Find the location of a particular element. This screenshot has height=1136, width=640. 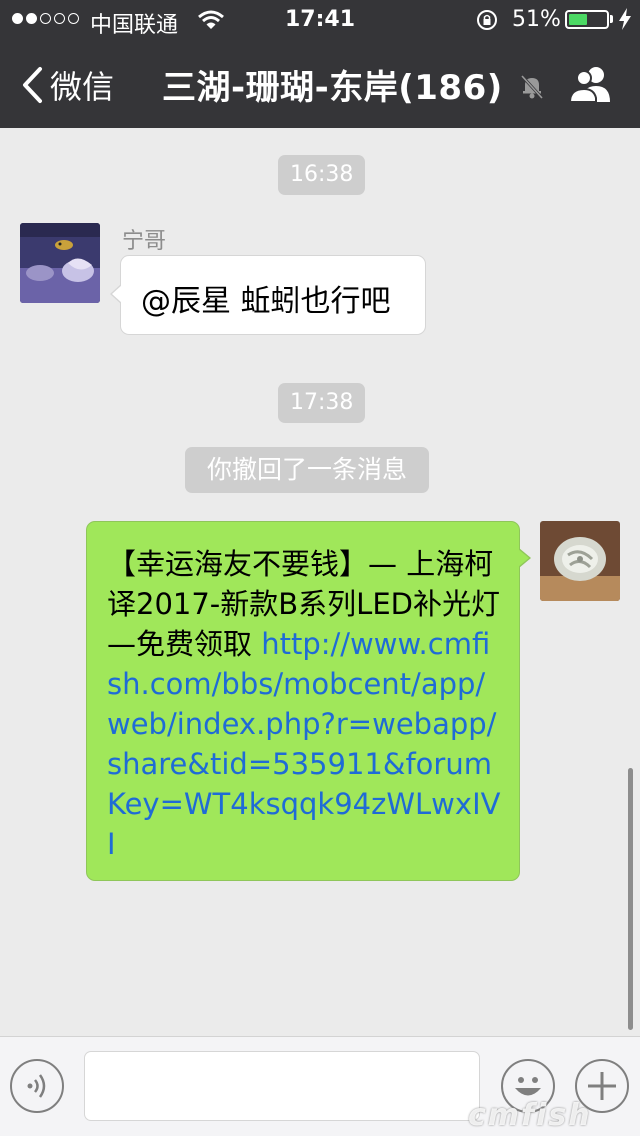

chat-title: 三湖-珊瑚-东岸(186) is located at coordinates (332, 88).